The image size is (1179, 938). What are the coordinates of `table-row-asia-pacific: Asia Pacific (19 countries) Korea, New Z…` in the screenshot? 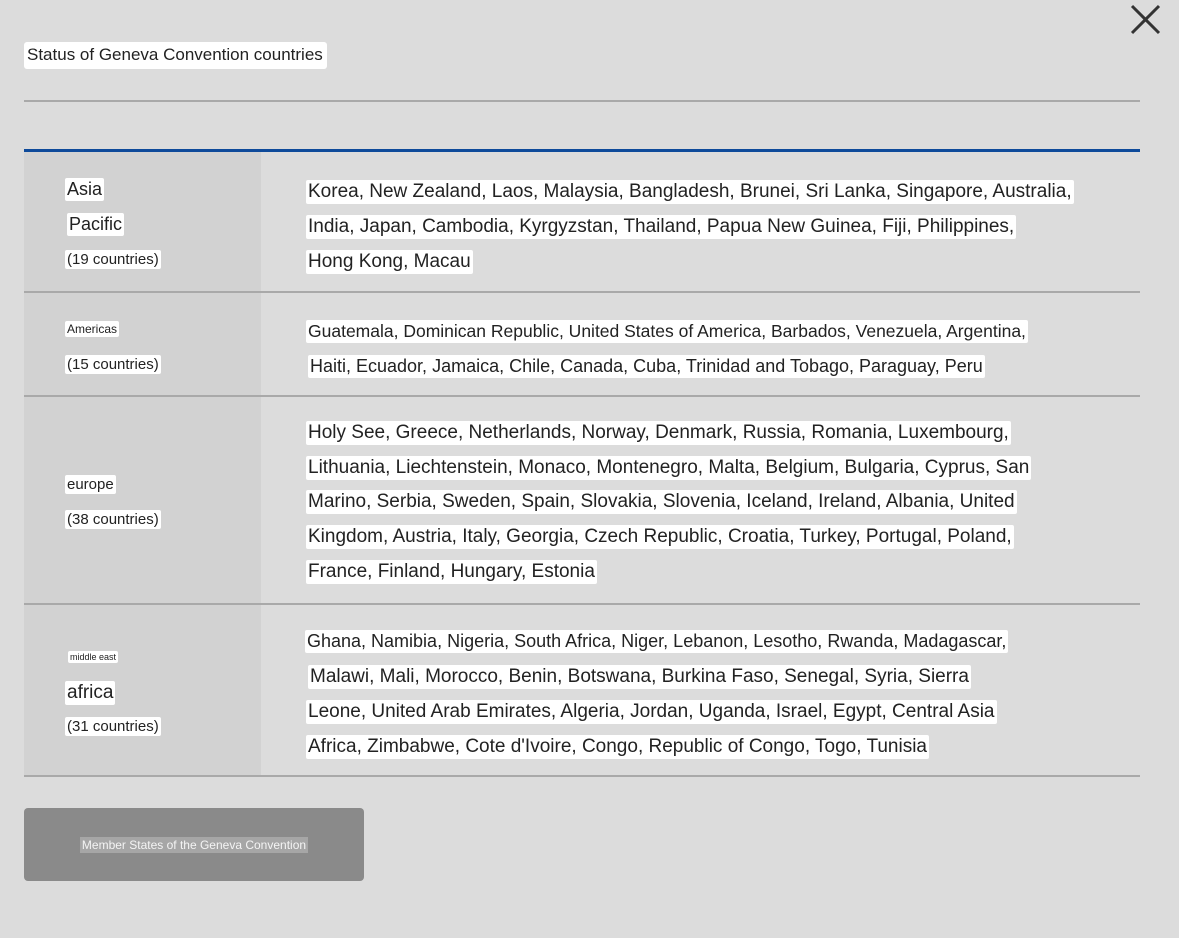 It's located at (582, 222).